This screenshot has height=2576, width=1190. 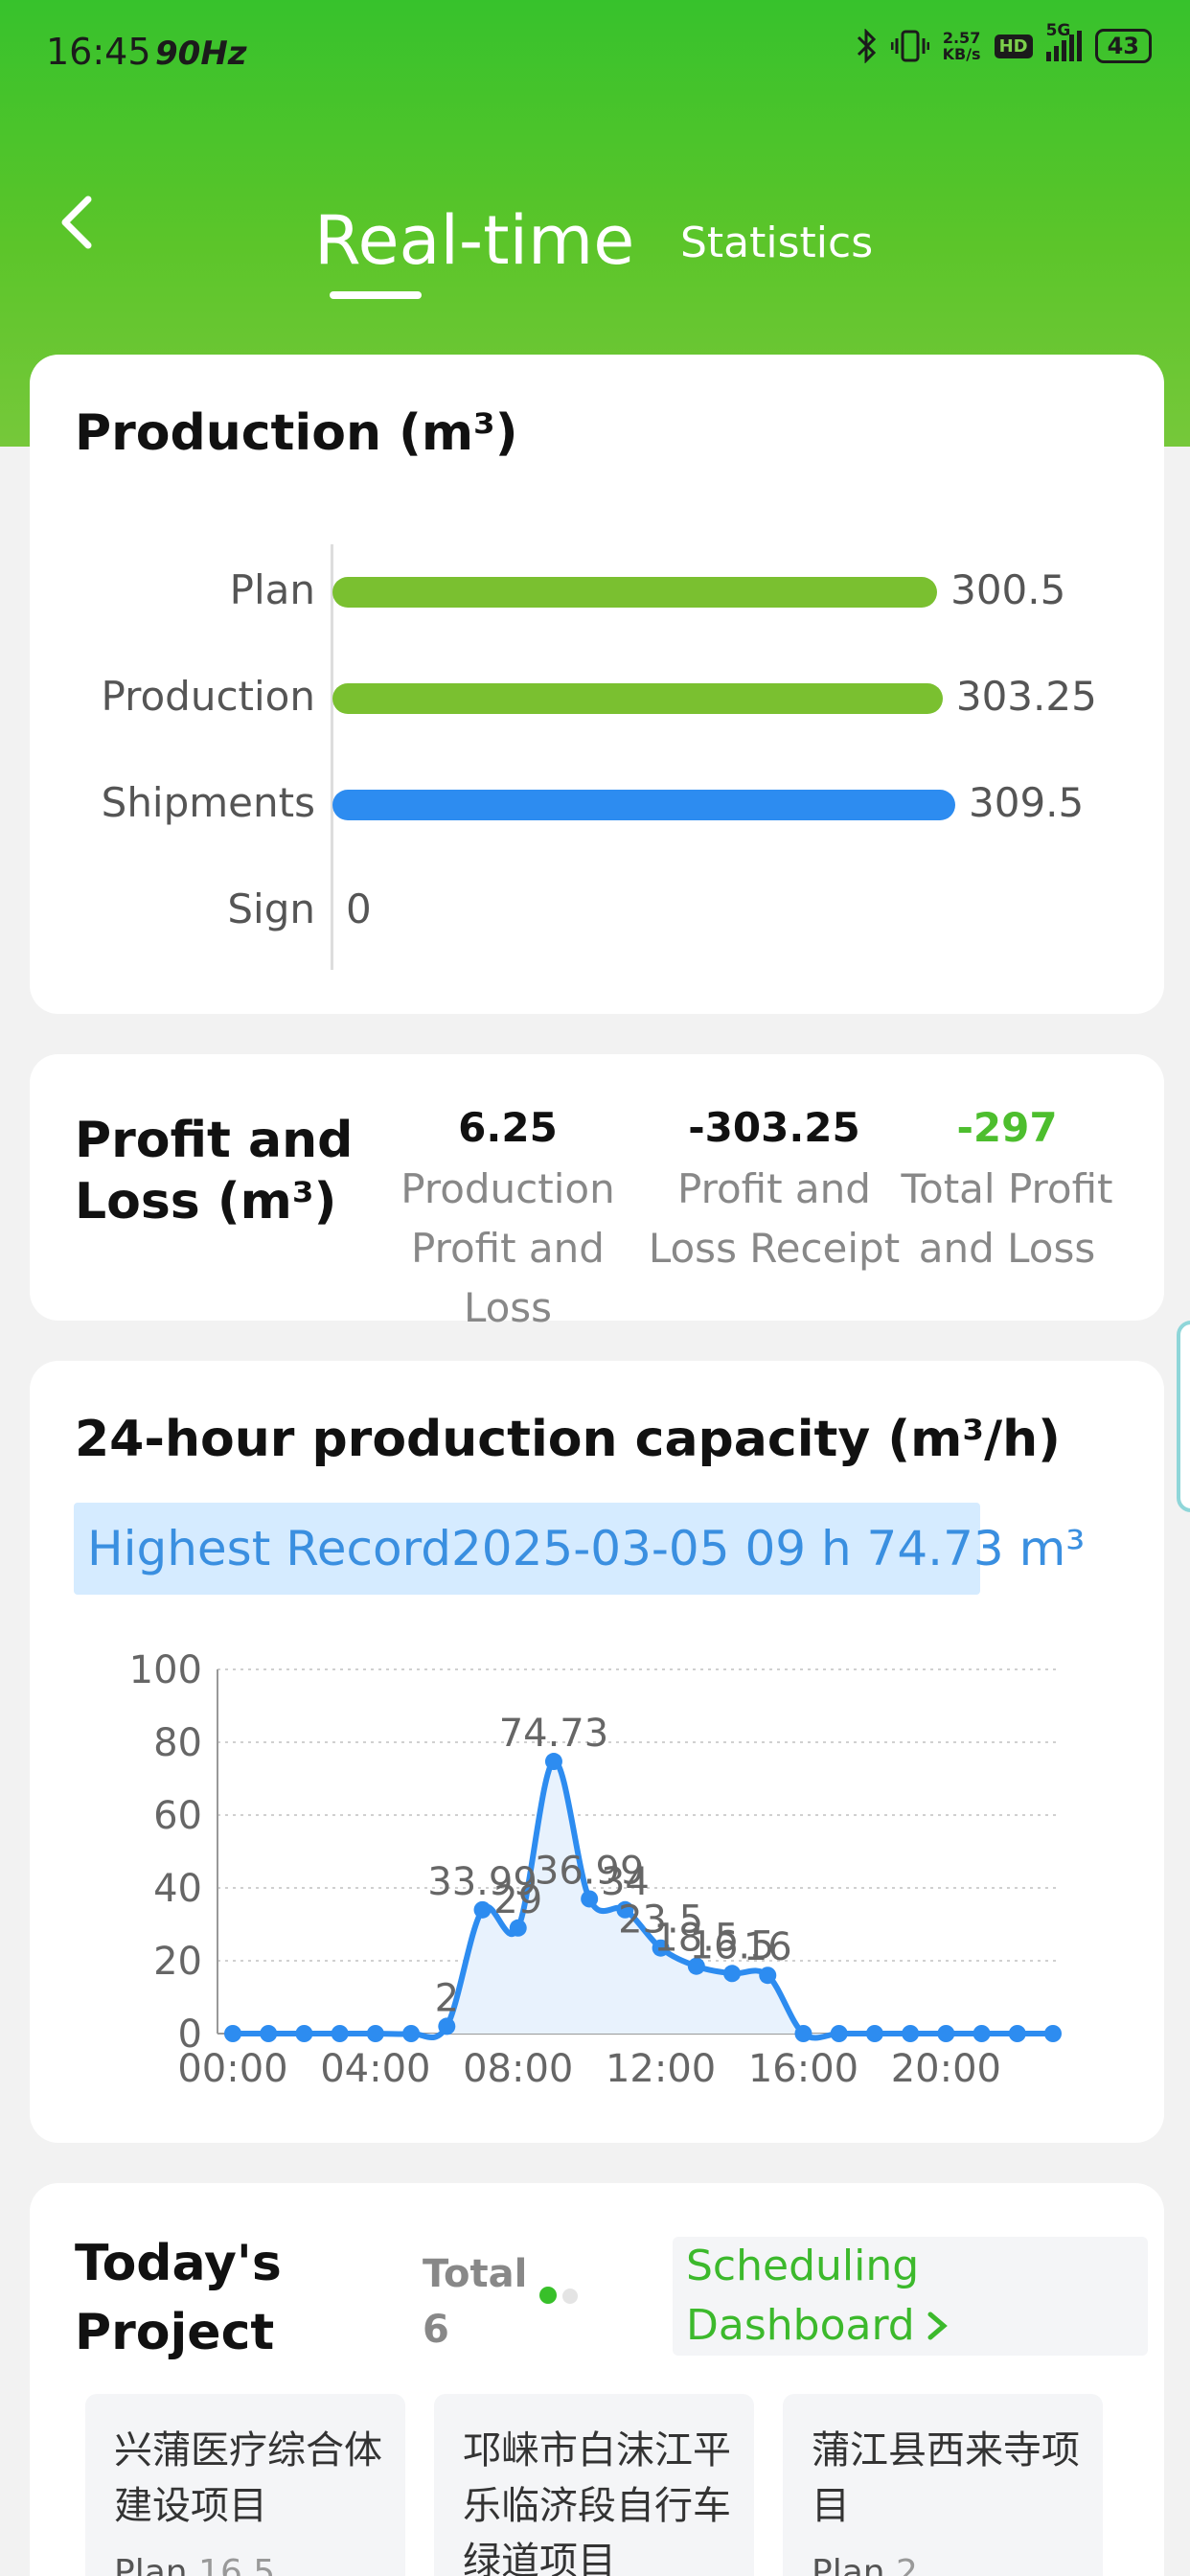 What do you see at coordinates (910, 46) in the screenshot?
I see `vibrate-icon` at bounding box center [910, 46].